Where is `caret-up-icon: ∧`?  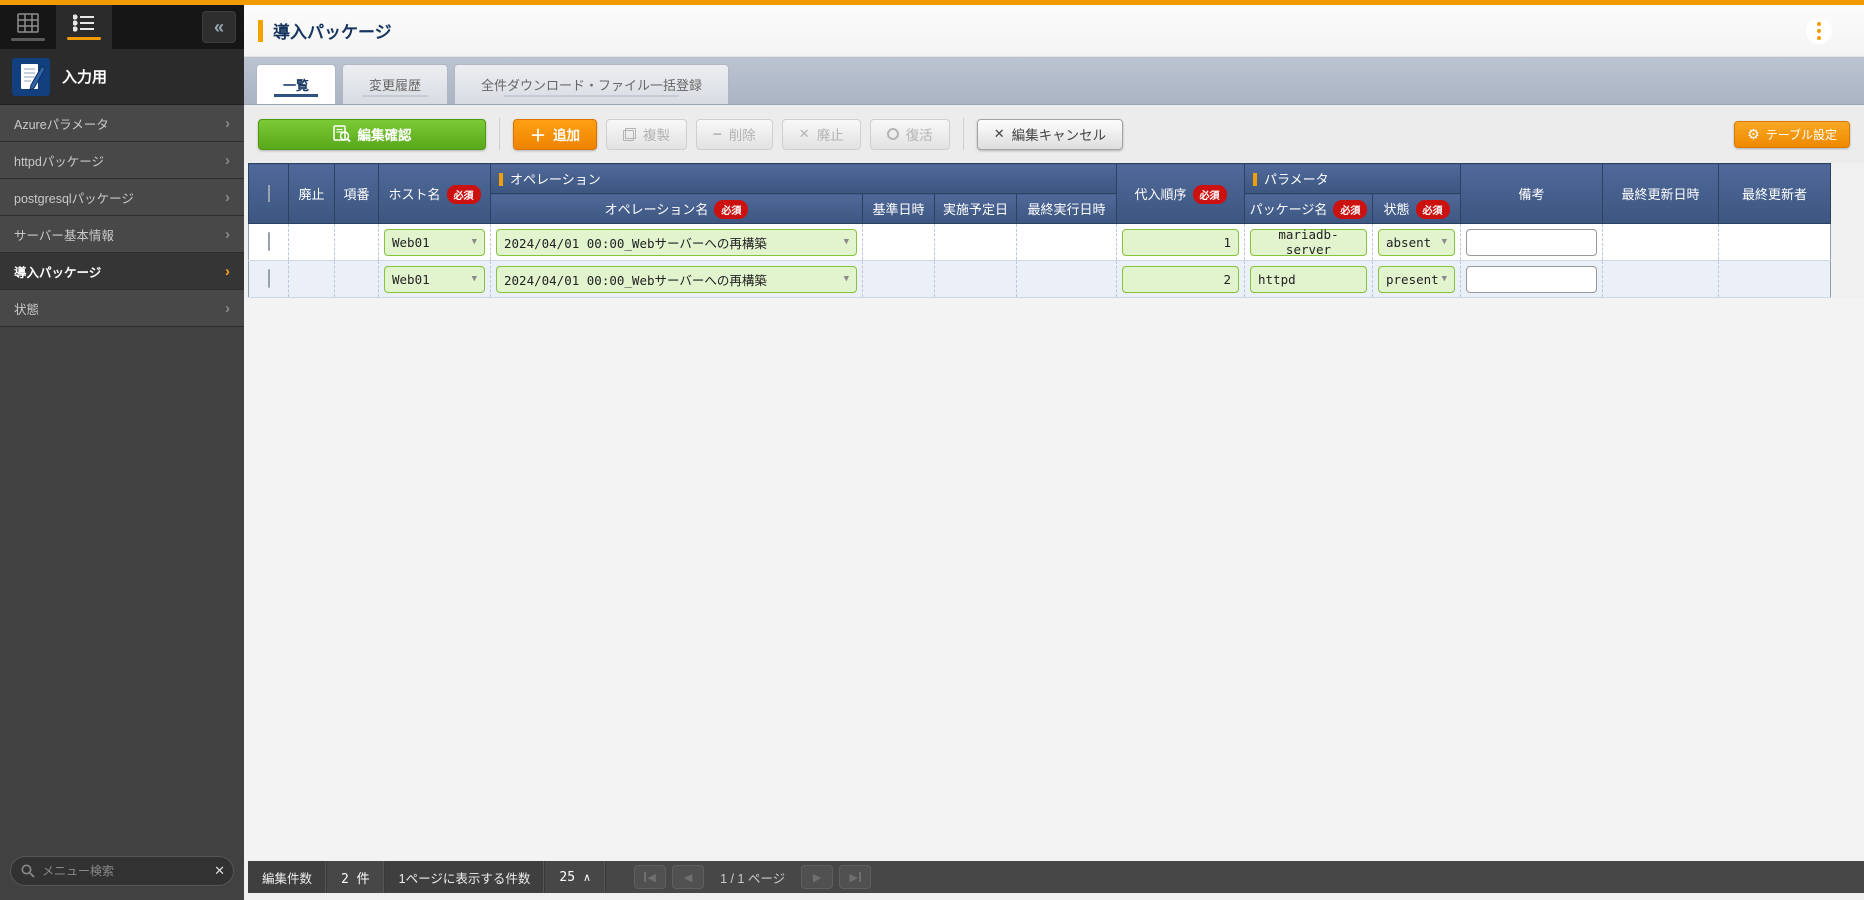 caret-up-icon: ∧ is located at coordinates (587, 877).